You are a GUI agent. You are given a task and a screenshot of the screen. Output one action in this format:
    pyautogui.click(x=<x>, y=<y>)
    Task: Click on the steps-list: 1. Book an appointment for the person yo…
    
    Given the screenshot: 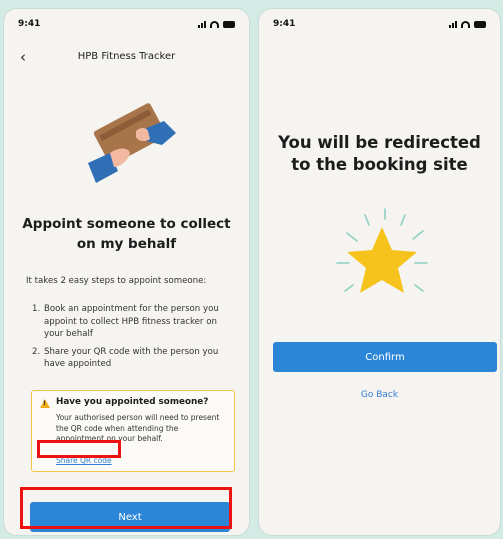 What is the action you would take?
    pyautogui.click(x=133, y=339)
    